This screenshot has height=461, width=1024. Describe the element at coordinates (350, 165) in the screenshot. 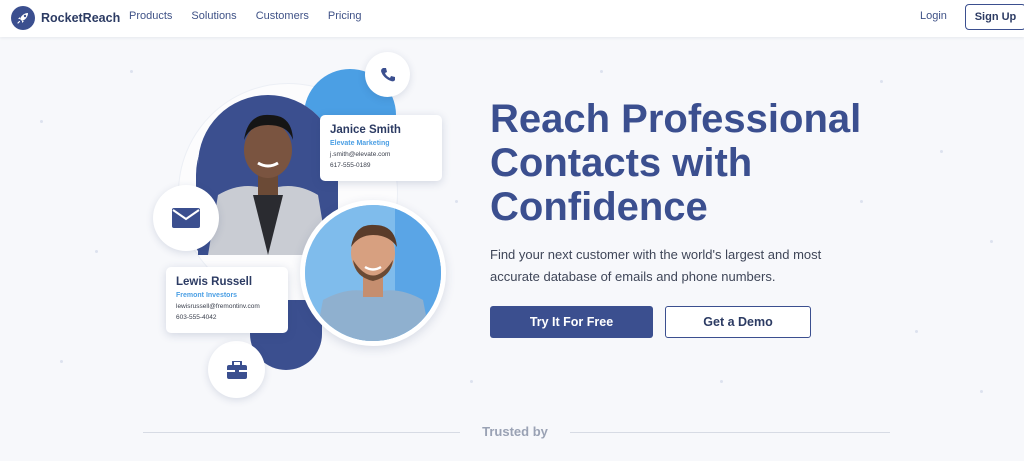

I see `contact-phone: 617-555-0189` at that location.